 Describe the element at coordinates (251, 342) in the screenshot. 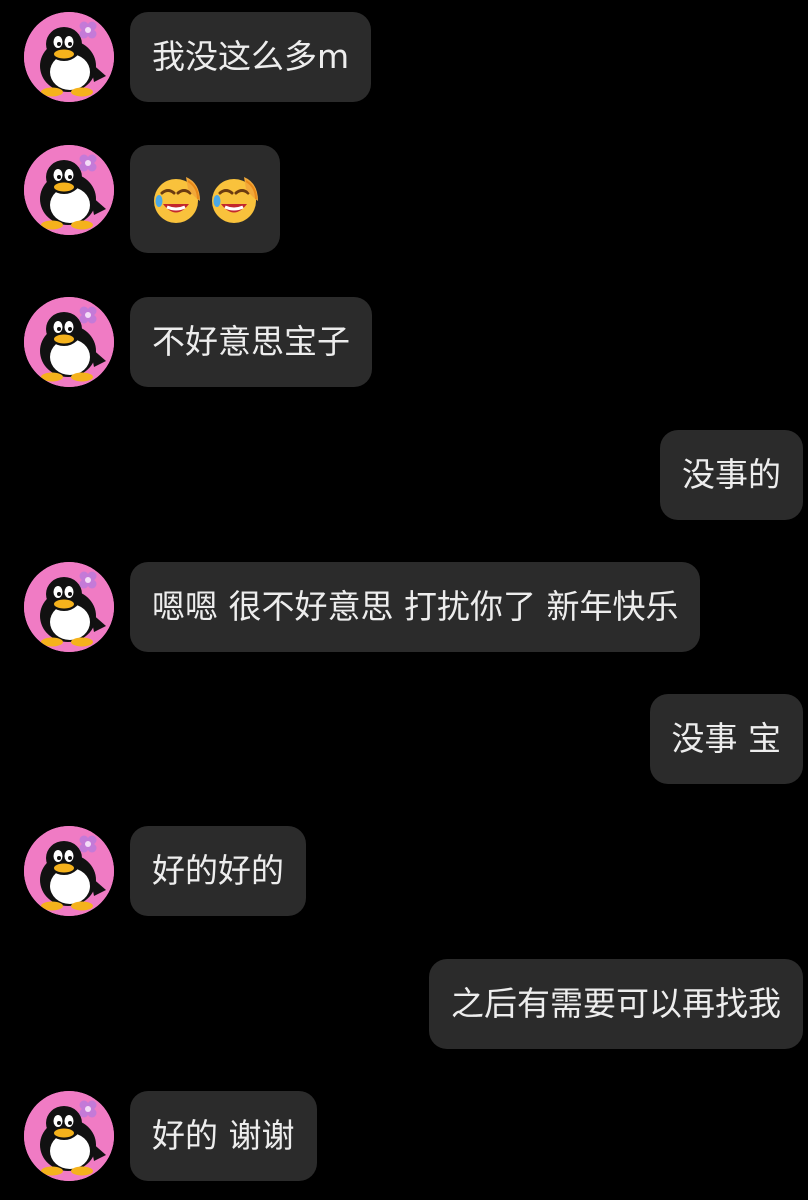

I see `incoming-message-bubble: 不好意思宝子` at that location.